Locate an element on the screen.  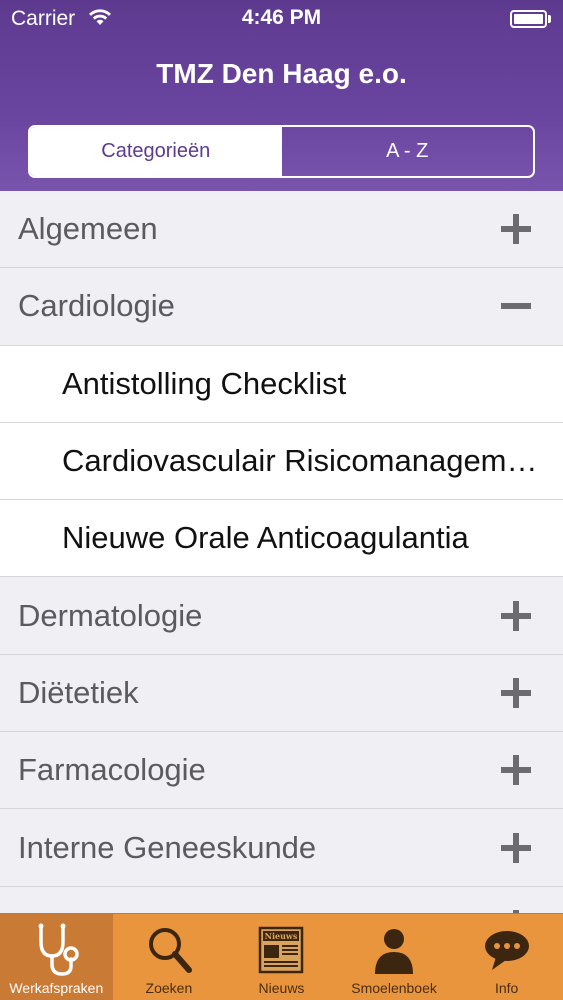
list-item-label: Antistolling Checklist is located at coordinates (204, 383).